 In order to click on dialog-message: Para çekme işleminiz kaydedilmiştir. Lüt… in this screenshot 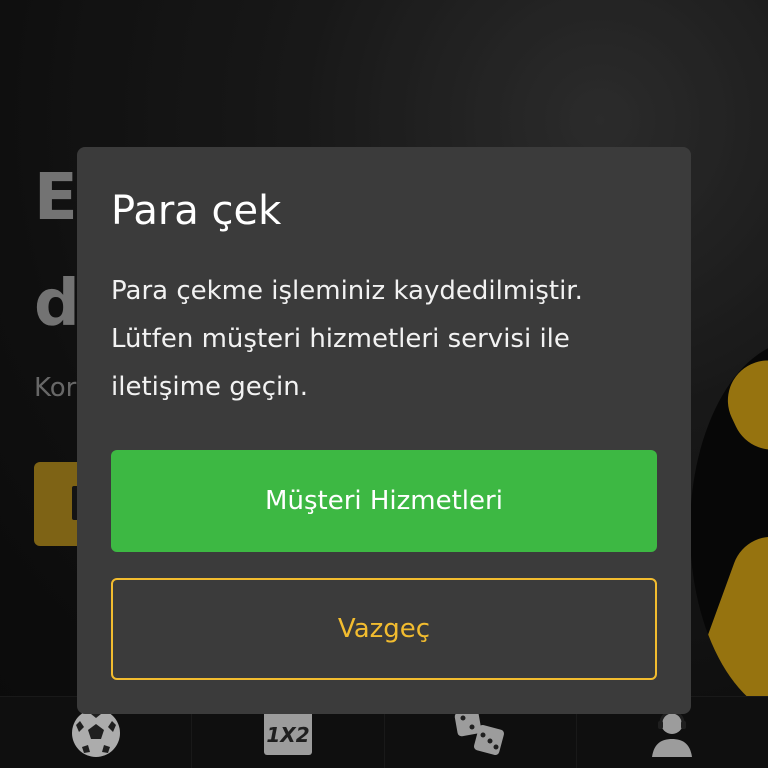, I will do `click(347, 339)`.